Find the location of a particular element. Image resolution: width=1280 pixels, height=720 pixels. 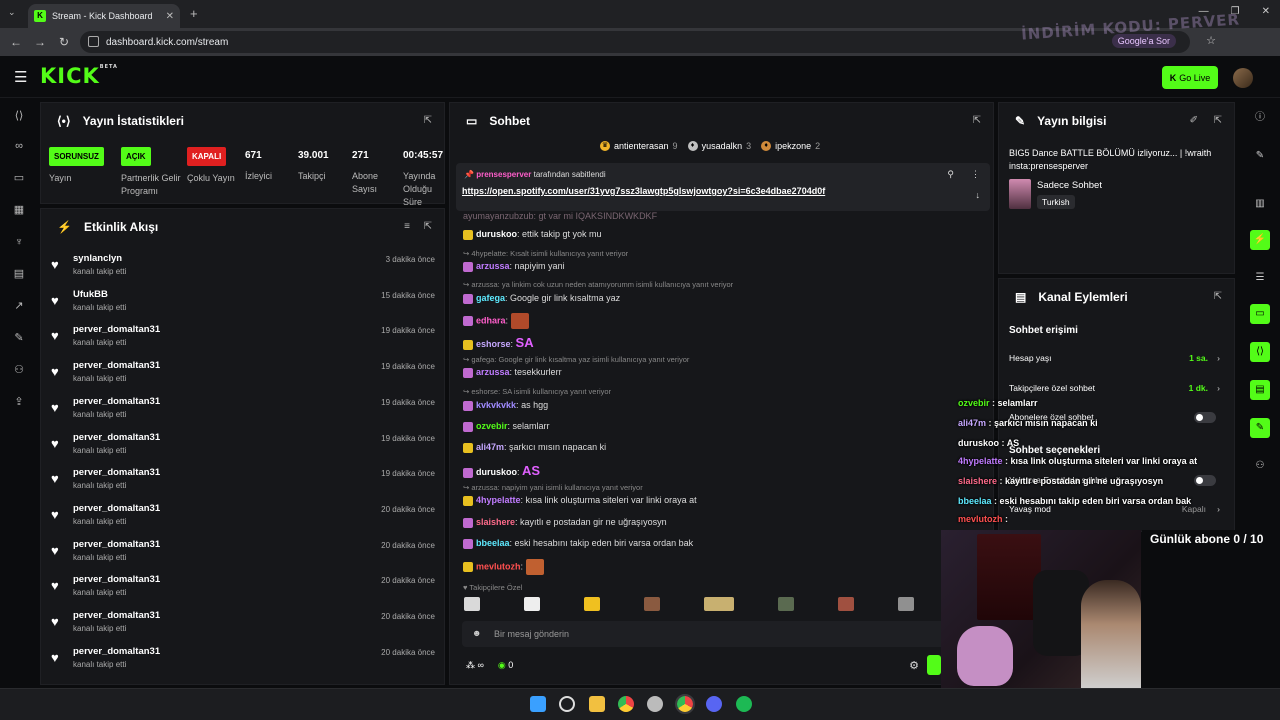

chat-icon: ▭ is located at coordinates (1260, 314).